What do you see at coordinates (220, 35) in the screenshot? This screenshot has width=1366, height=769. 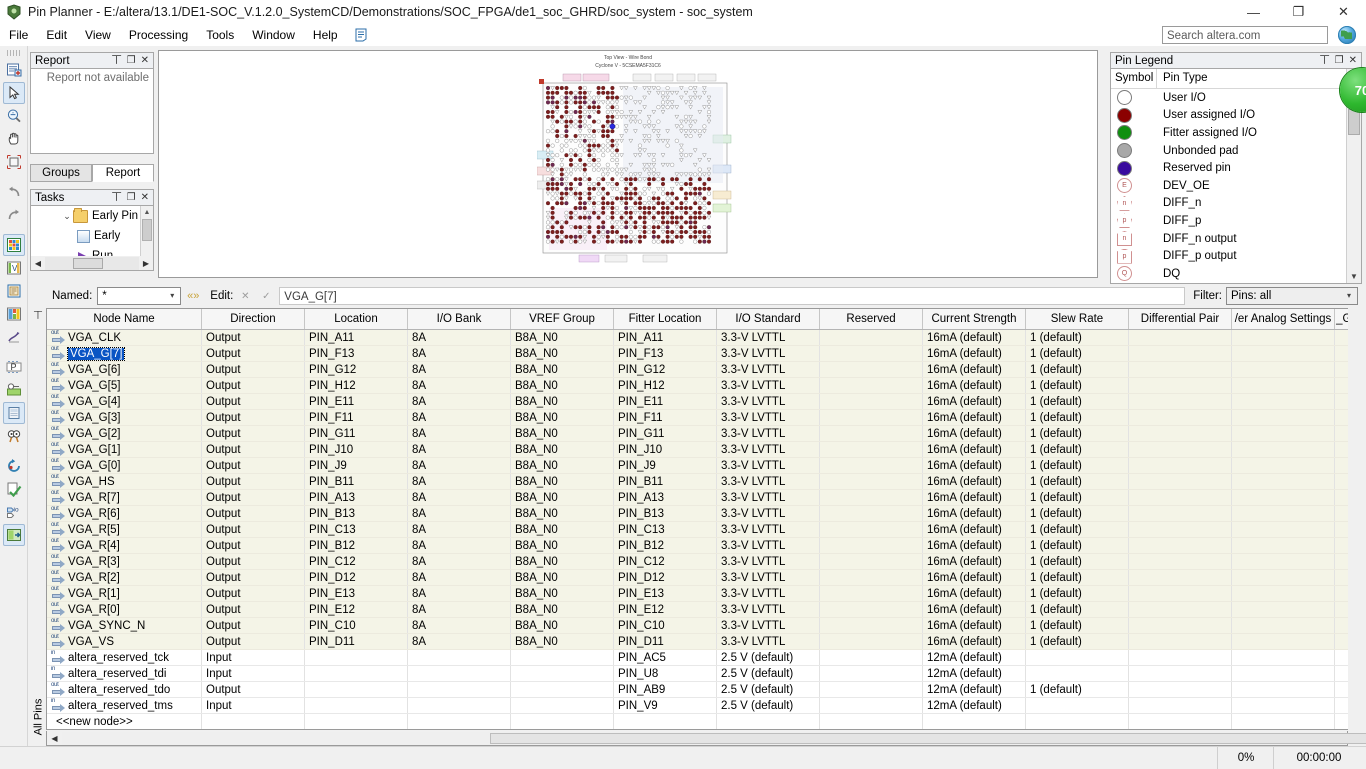 I see `menu-tools: Tools` at bounding box center [220, 35].